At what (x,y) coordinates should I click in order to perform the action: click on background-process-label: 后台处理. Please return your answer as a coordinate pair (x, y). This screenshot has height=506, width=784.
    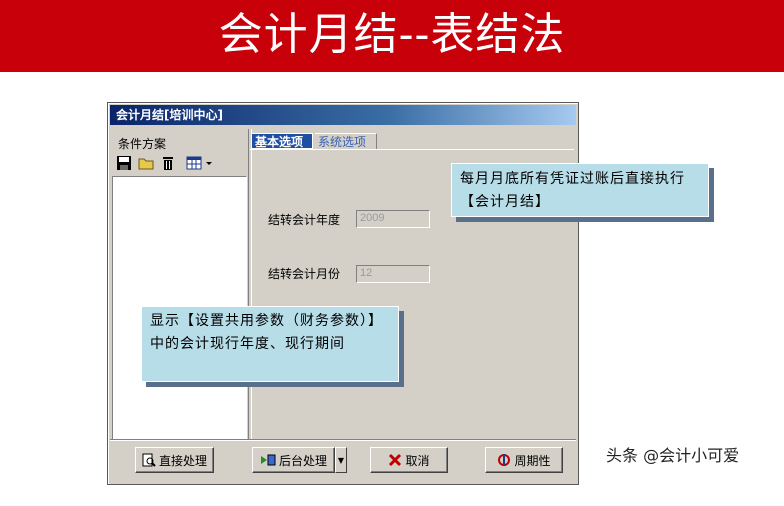
    Looking at the image, I should click on (302, 460).